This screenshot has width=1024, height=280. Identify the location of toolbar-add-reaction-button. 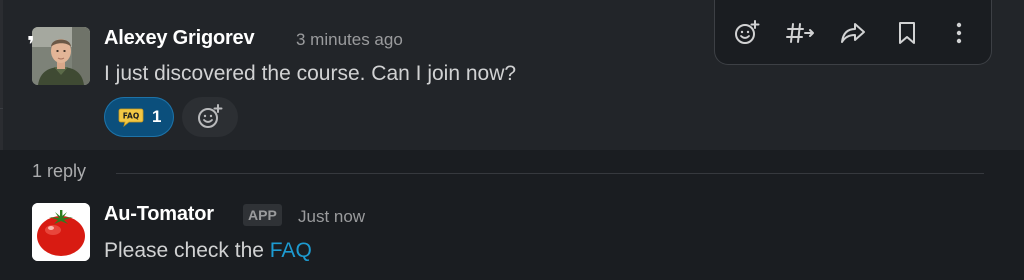
(747, 33).